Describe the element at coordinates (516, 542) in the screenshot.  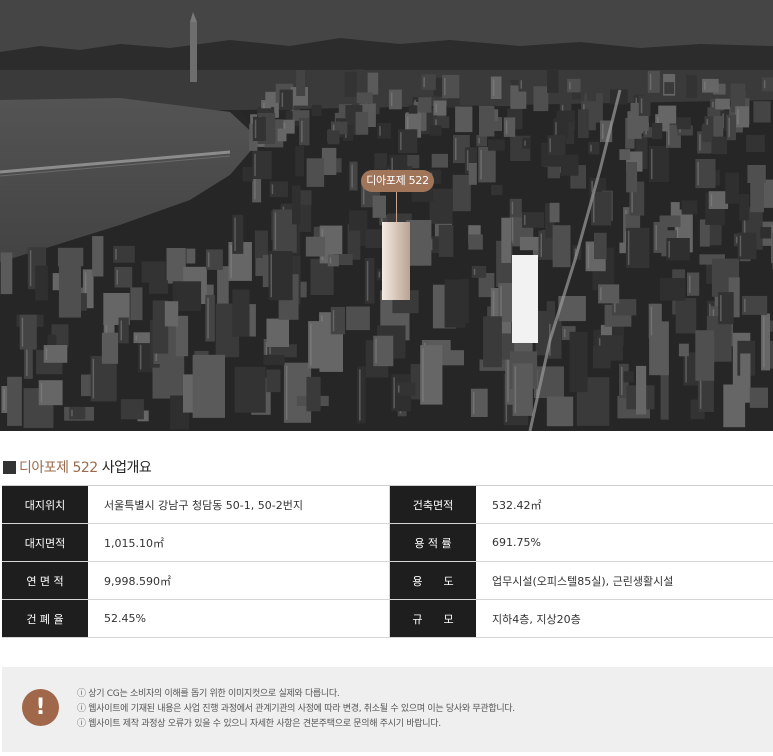
I see `table-value: 691.75%` at that location.